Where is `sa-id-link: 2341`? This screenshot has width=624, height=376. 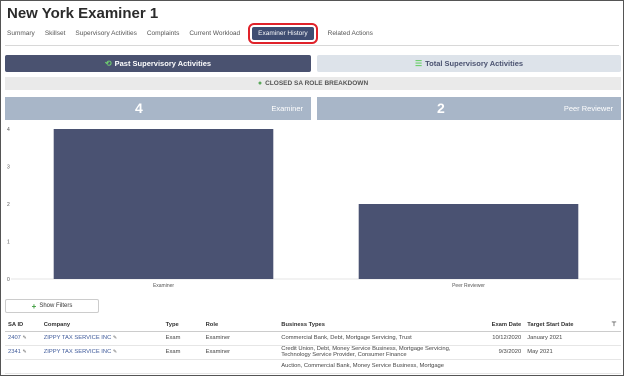
sa-id-link: 2341 is located at coordinates (14, 352).